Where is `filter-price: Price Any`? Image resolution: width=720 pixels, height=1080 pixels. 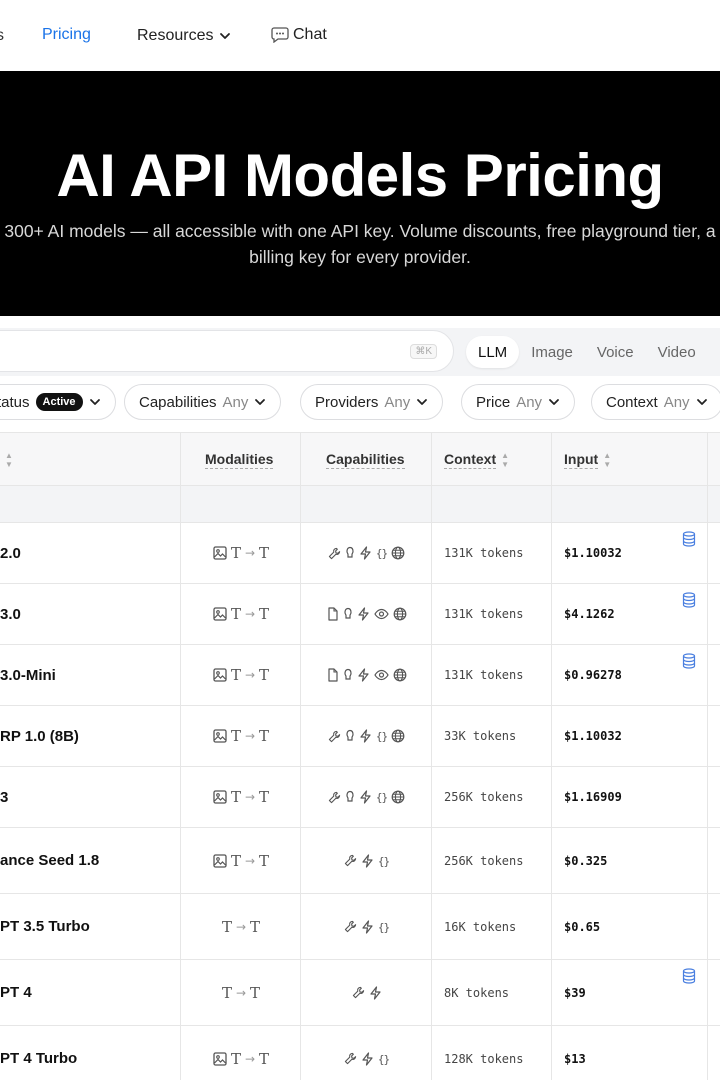 filter-price: Price Any is located at coordinates (518, 402).